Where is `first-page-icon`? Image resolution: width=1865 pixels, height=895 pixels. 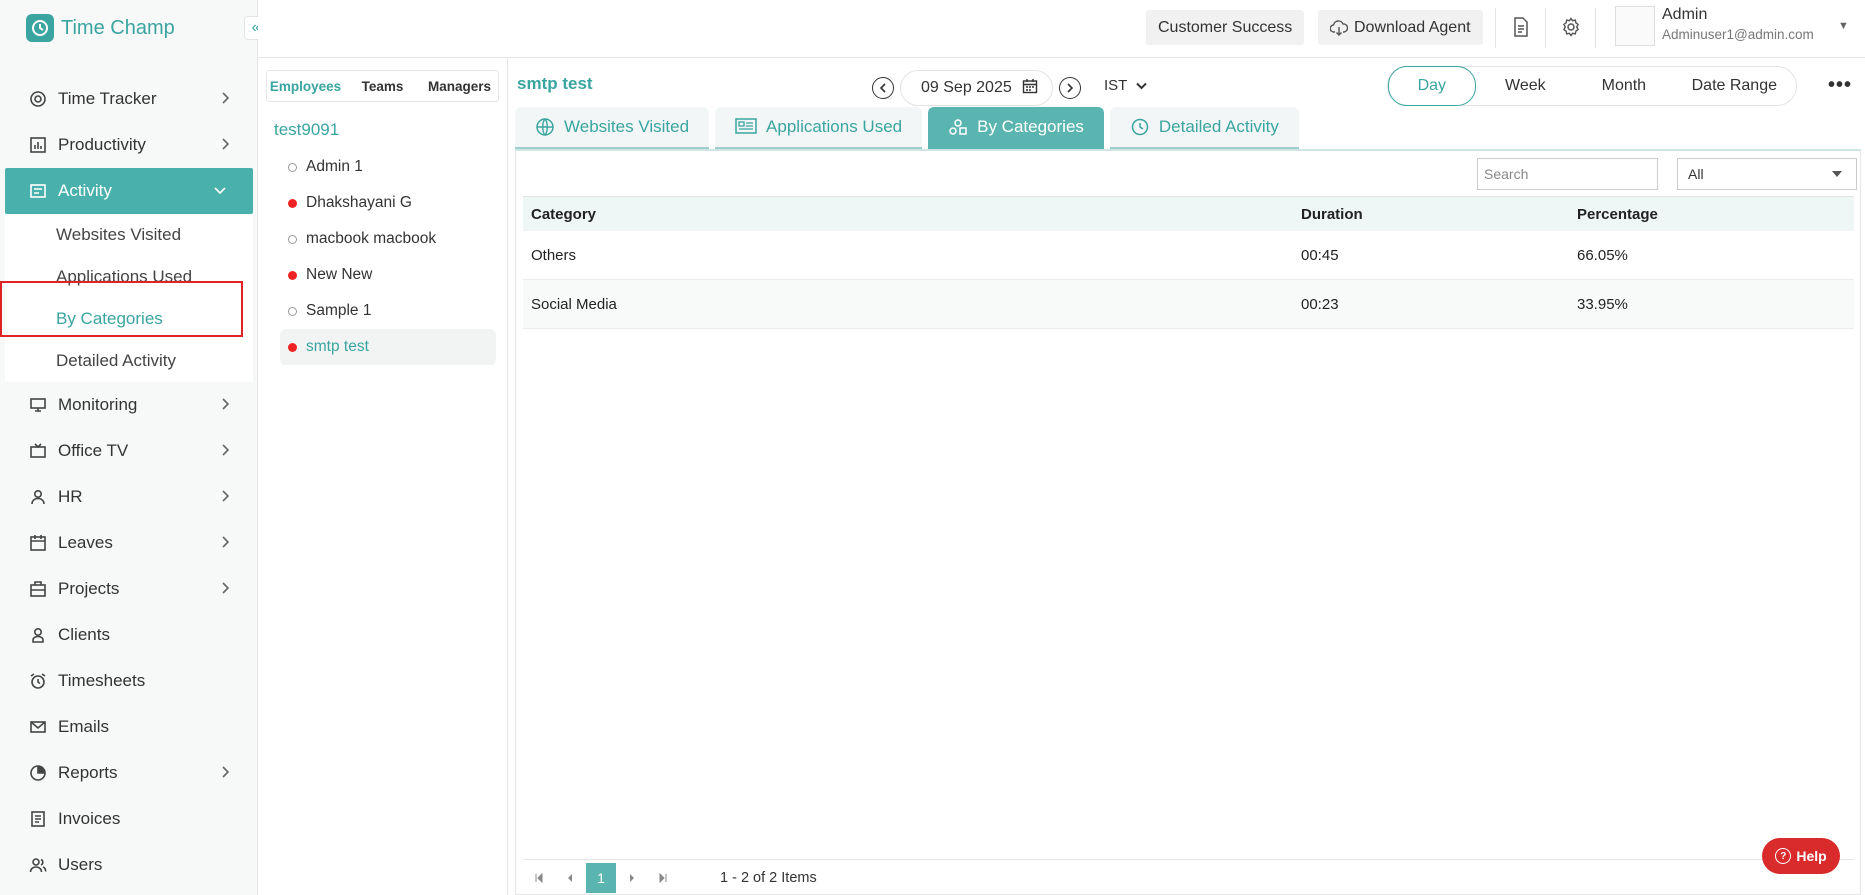
first-page-icon is located at coordinates (538, 877).